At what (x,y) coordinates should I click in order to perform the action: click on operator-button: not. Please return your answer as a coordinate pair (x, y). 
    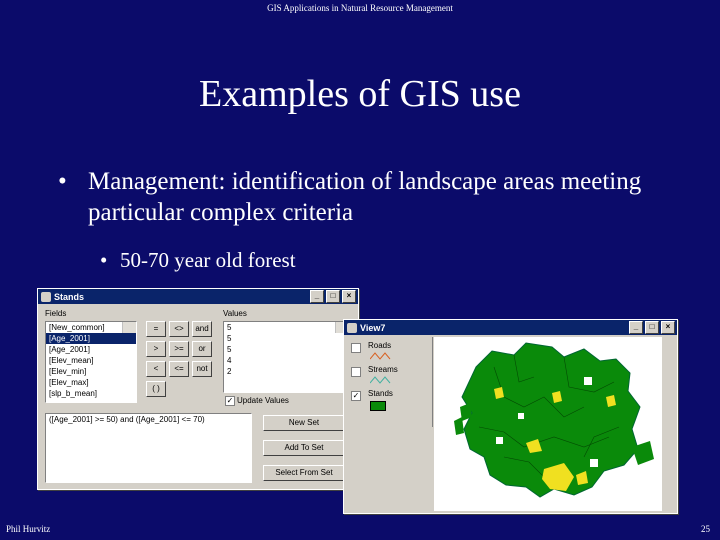
    Looking at the image, I should click on (202, 369).